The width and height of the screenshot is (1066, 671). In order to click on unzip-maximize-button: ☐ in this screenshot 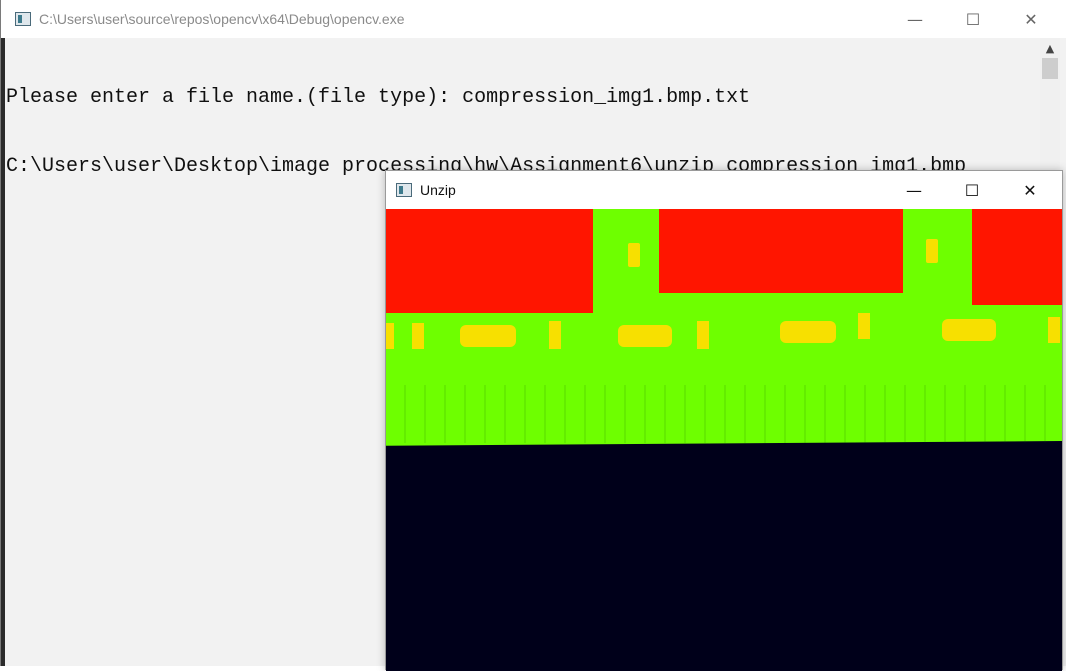, I will do `click(972, 190)`.